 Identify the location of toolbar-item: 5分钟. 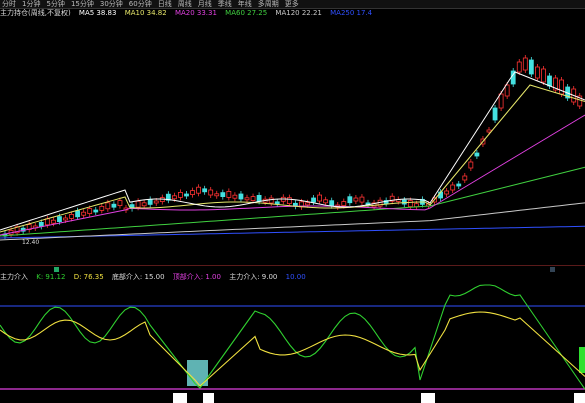
(55, 4).